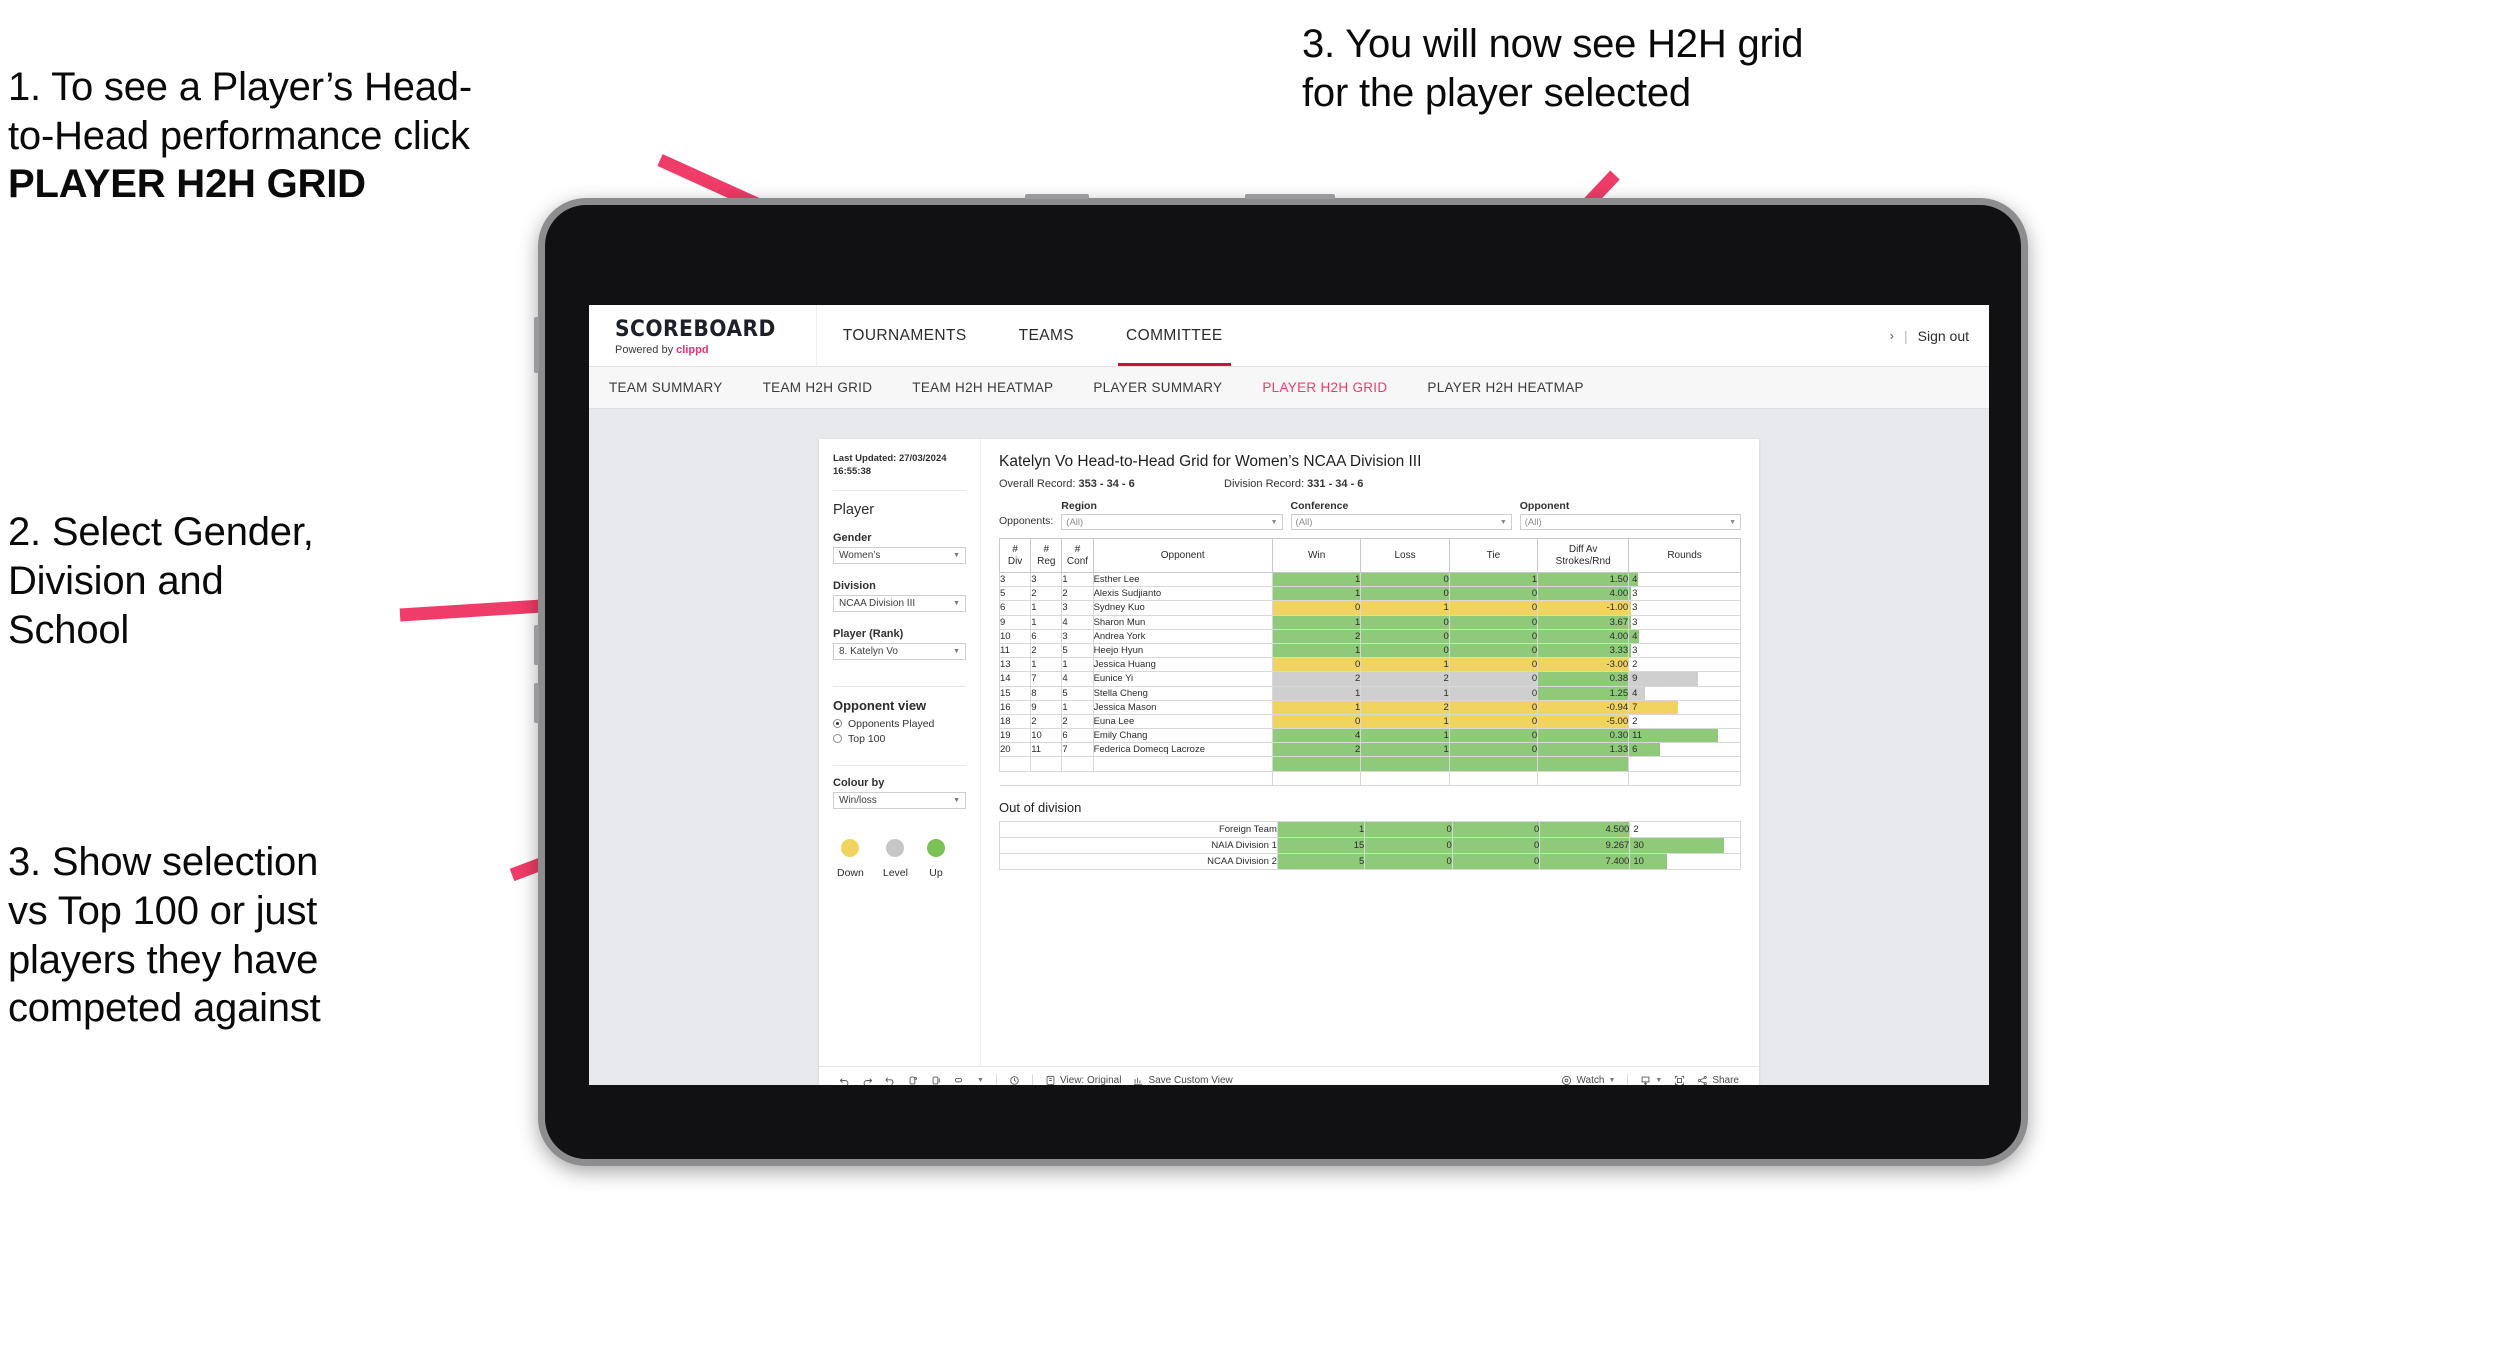  What do you see at coordinates (1370, 845) in the screenshot?
I see `out-of-division-row: NAIA Division 1 15 0 0 9.267 30` at bounding box center [1370, 845].